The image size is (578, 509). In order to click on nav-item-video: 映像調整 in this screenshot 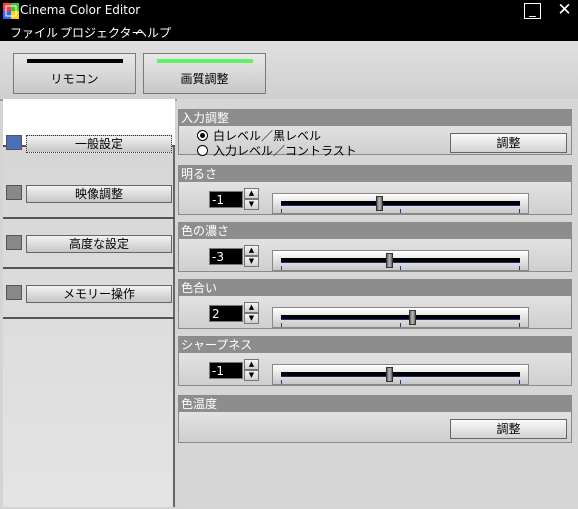, I will do `click(89, 195)`.